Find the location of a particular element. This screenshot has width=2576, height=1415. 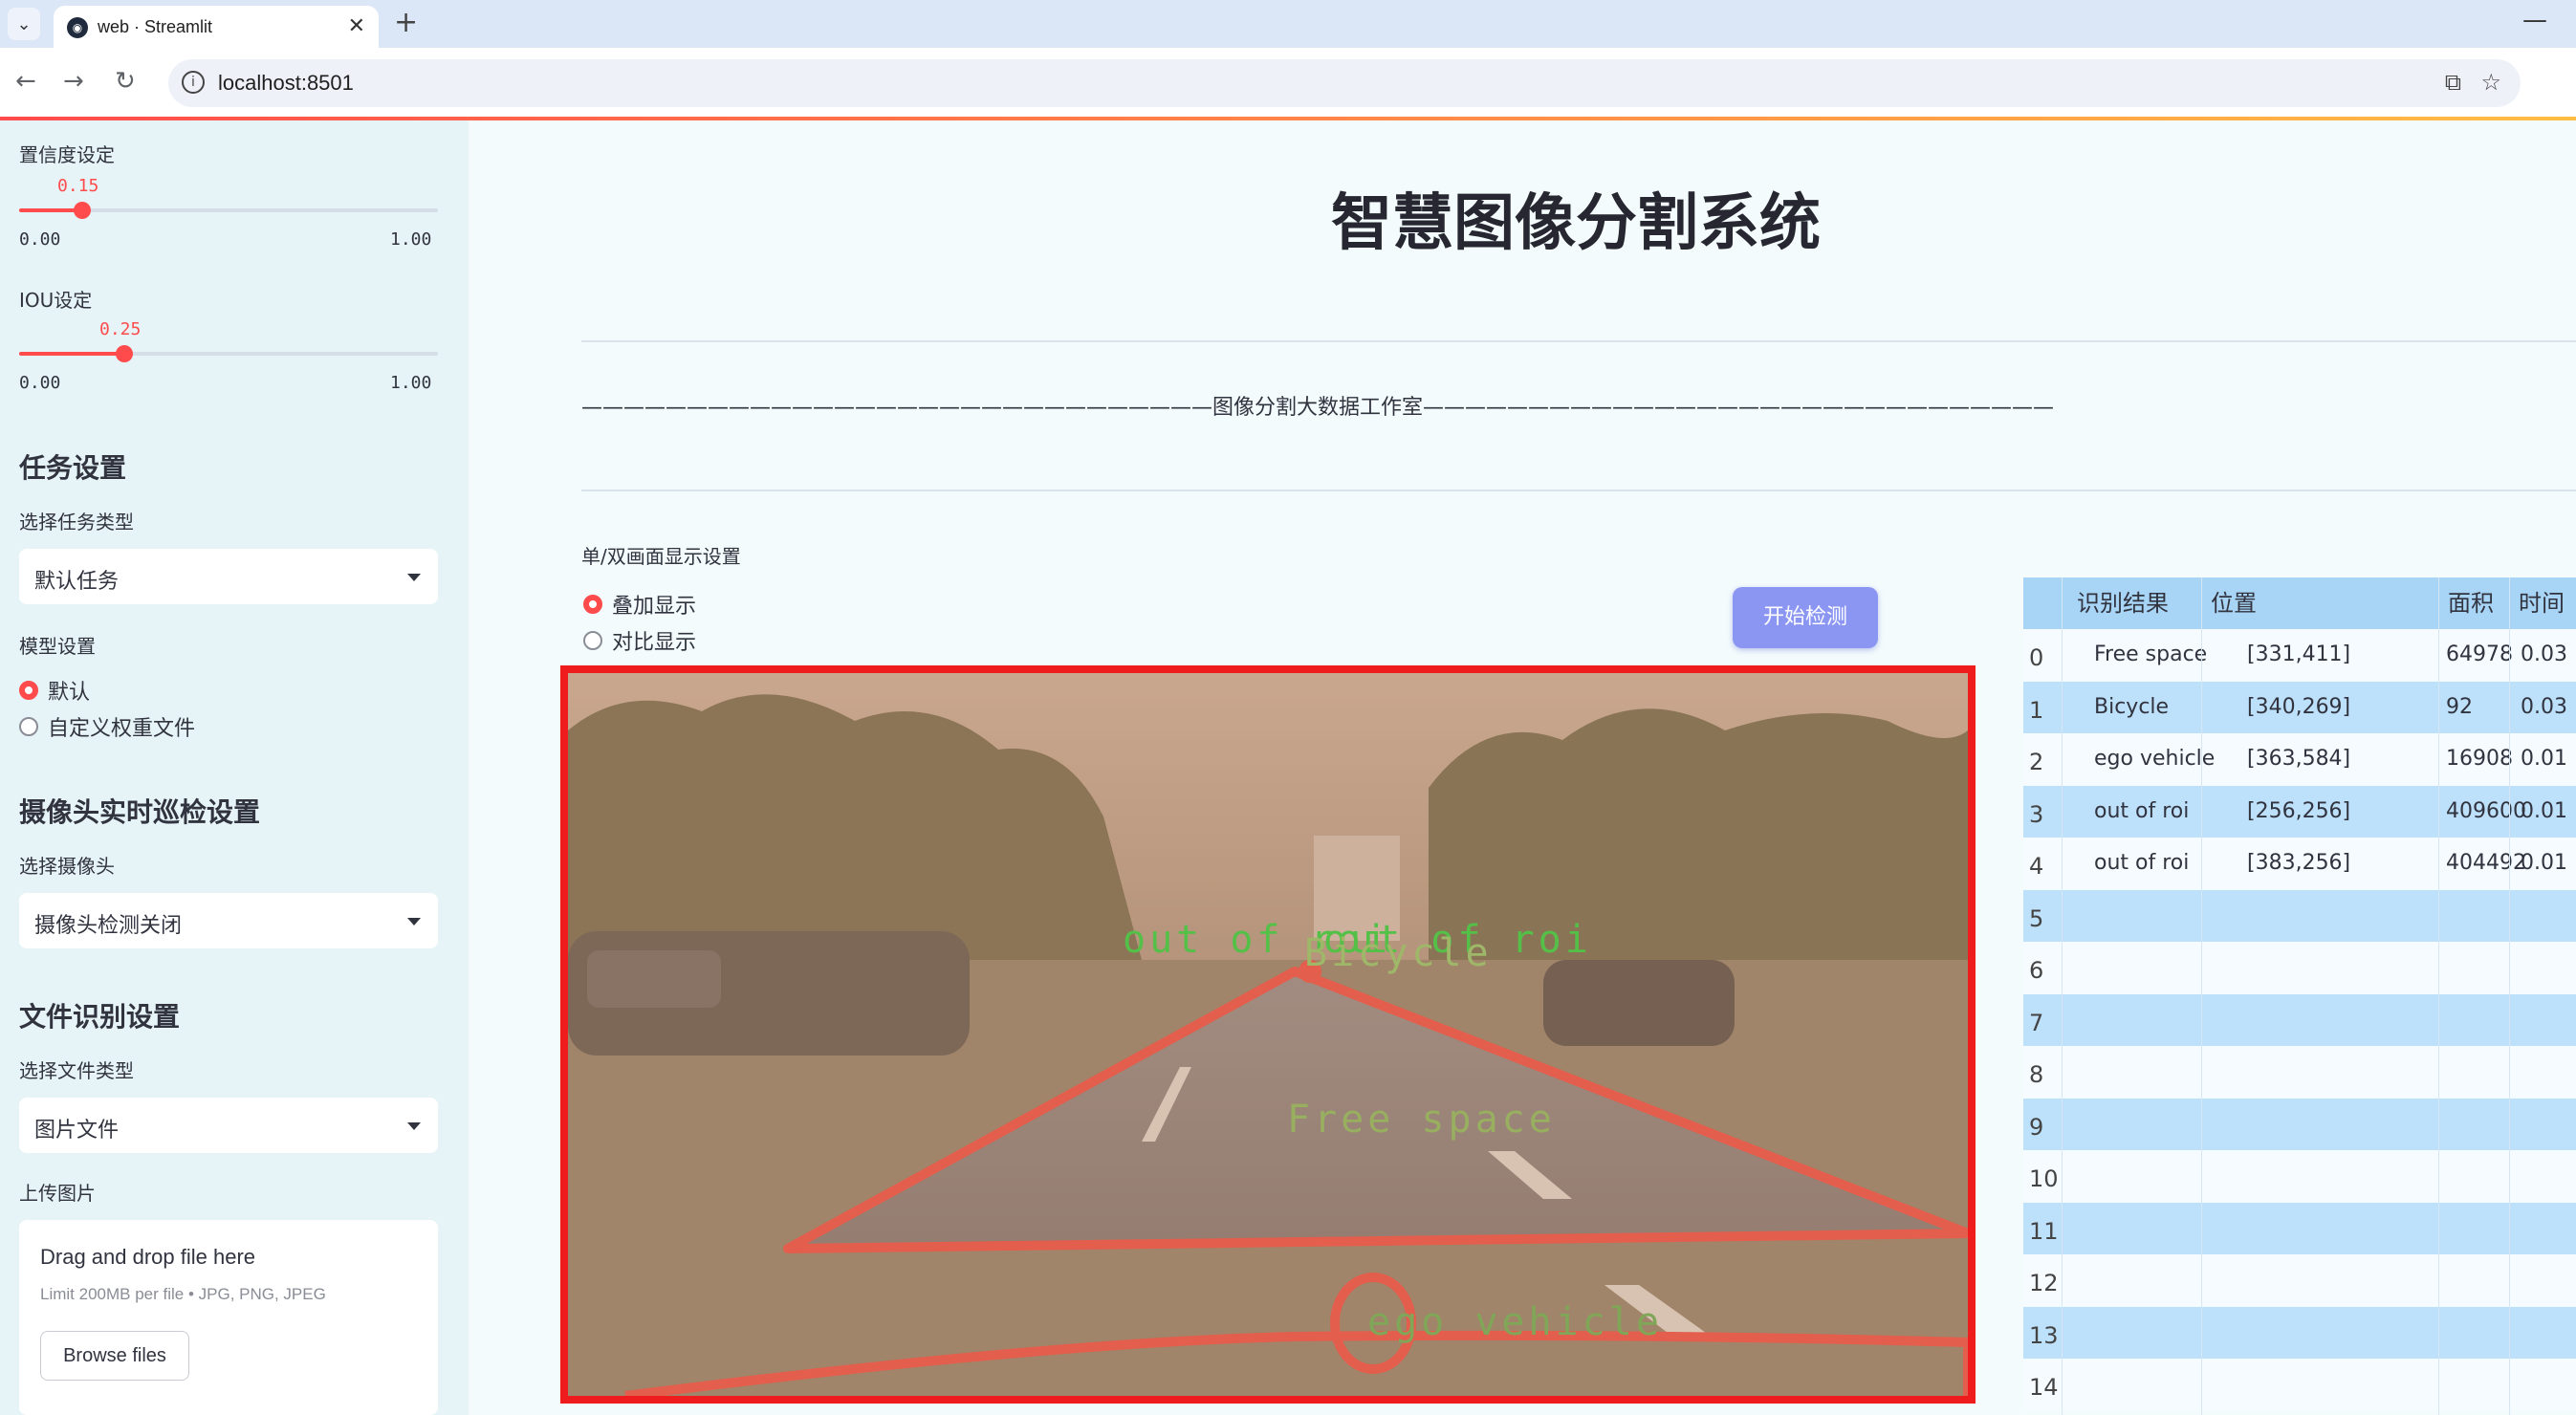

table-row: 0 Free space [331,411] 64978 0.03 is located at coordinates (2299, 655).